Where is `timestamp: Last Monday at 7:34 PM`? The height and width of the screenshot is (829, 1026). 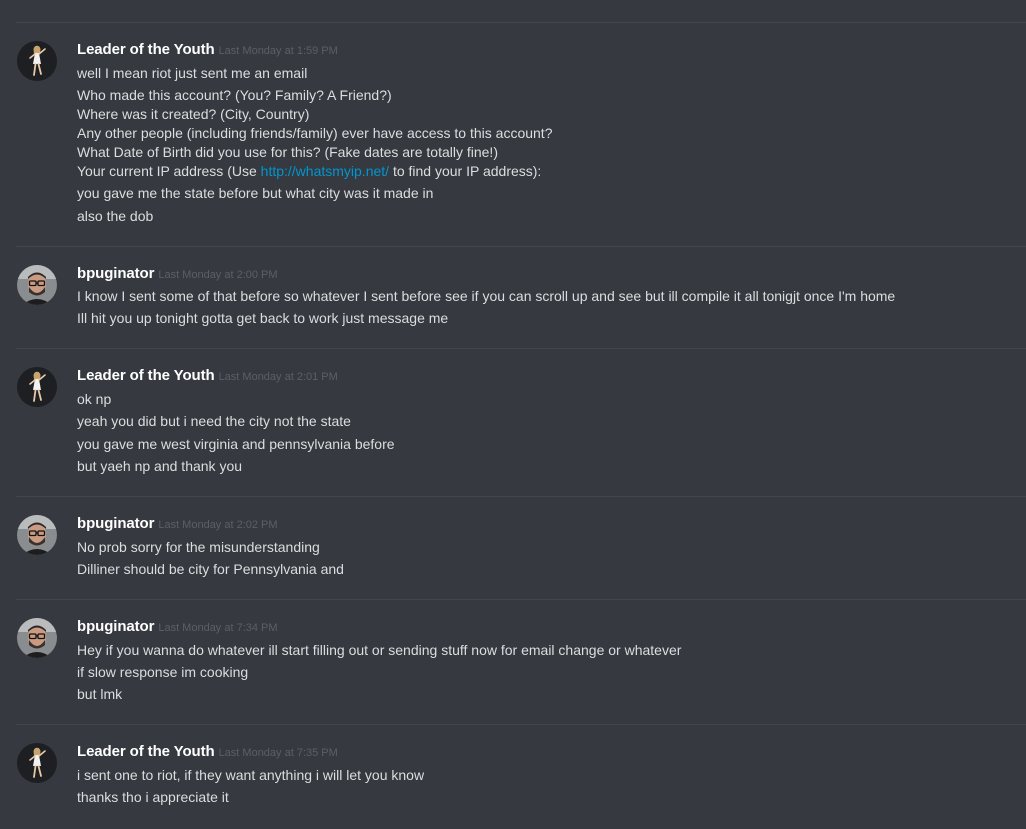 timestamp: Last Monday at 7:34 PM is located at coordinates (218, 628).